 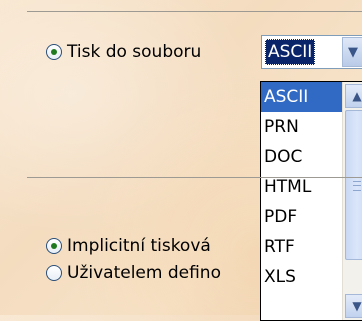 I want to click on print-to-file-label: Tisk do souboru, so click(x=134, y=52).